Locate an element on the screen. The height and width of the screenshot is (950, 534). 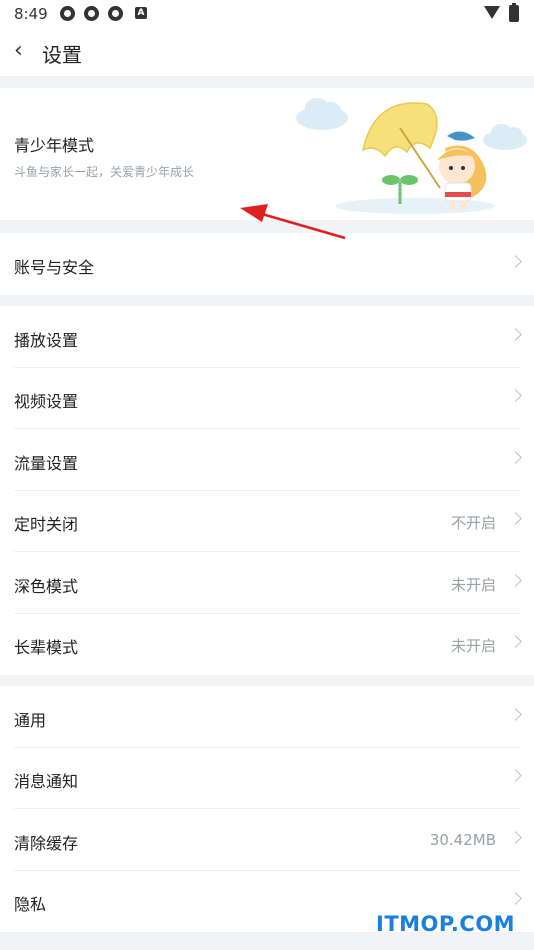
watermark: ITMOP.COM is located at coordinates (446, 924).